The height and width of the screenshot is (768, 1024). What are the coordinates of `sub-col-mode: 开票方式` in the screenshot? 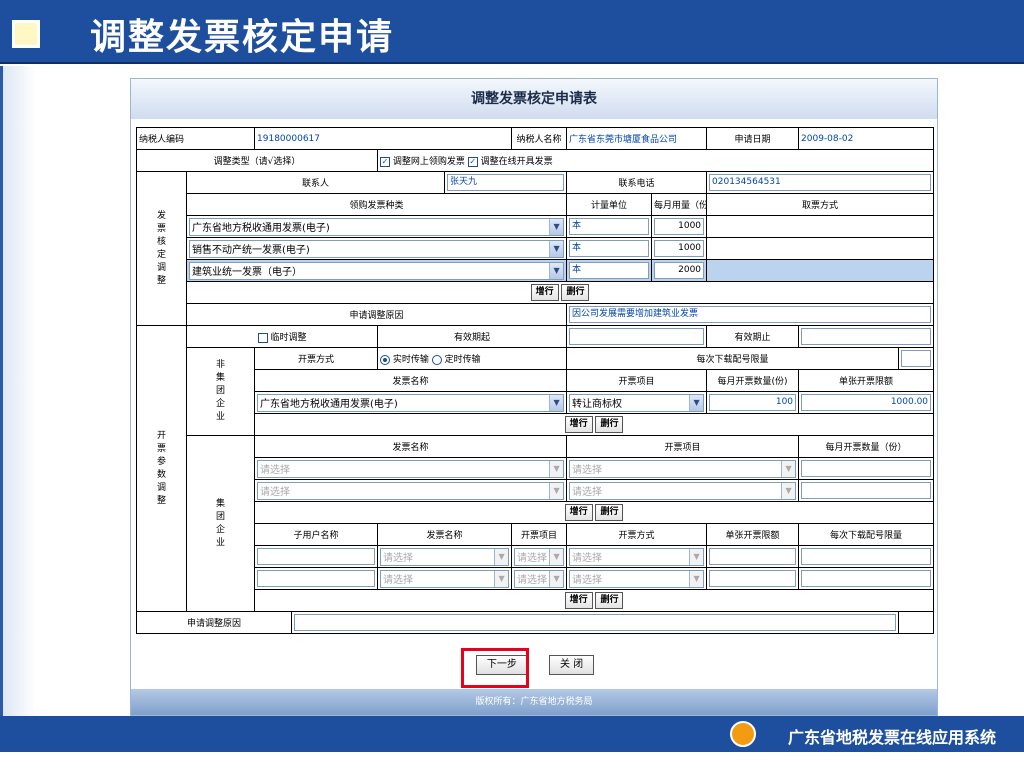 It's located at (637, 534).